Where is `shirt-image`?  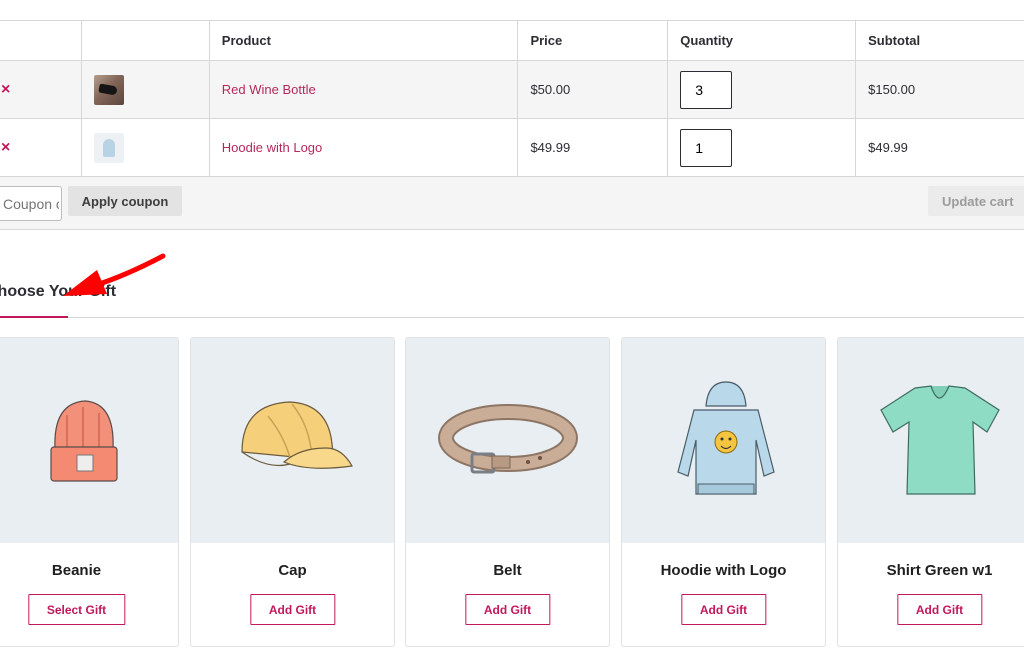
shirt-image is located at coordinates (931, 440).